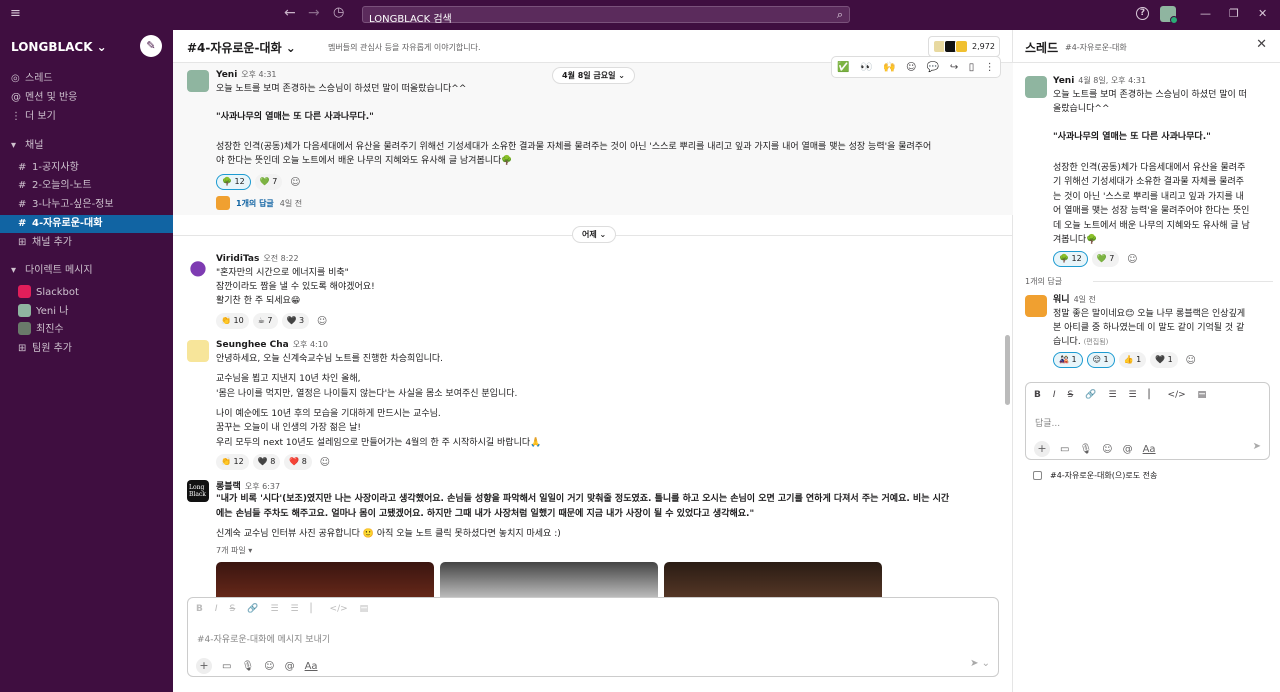 This screenshot has height=692, width=1280. I want to click on sidebar-item-mentions: @ 멘션 및 반응, so click(86, 98).